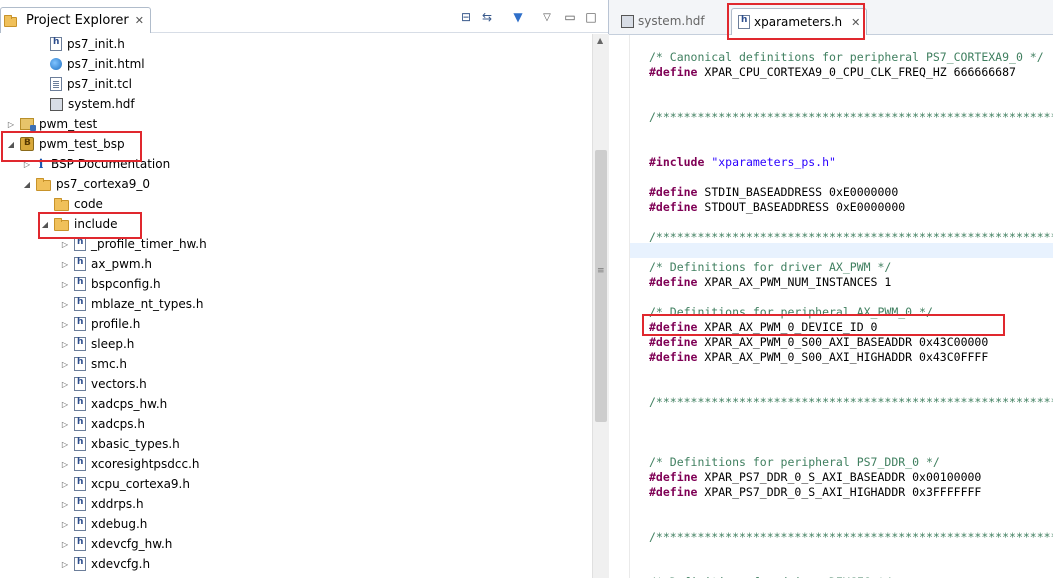  What do you see at coordinates (75, 20) in the screenshot?
I see `tab-project-explorer: Project Explorer ✕` at bounding box center [75, 20].